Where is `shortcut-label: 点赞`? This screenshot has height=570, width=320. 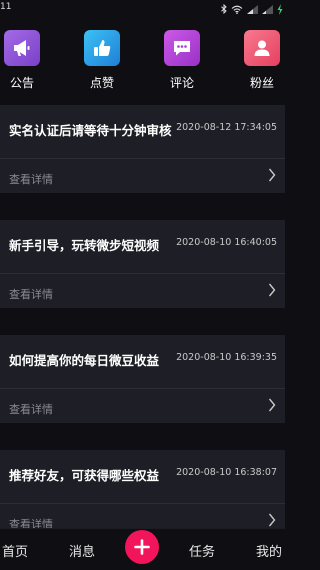
shortcut-label: 点赞 is located at coordinates (101, 83).